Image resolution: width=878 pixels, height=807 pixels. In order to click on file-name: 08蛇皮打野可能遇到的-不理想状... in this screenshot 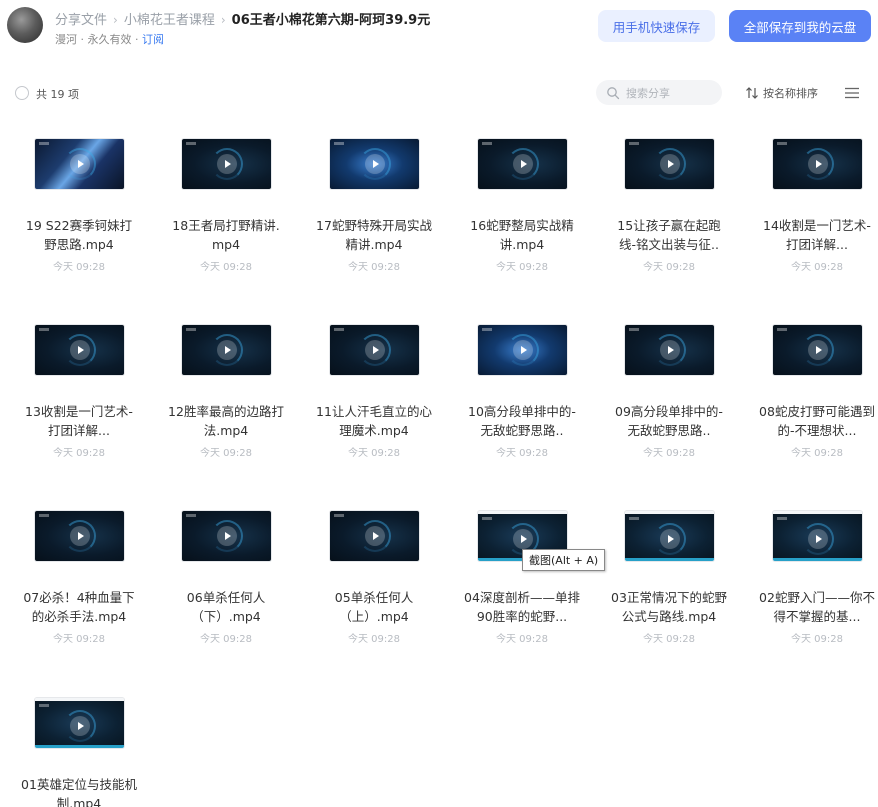, I will do `click(817, 421)`.